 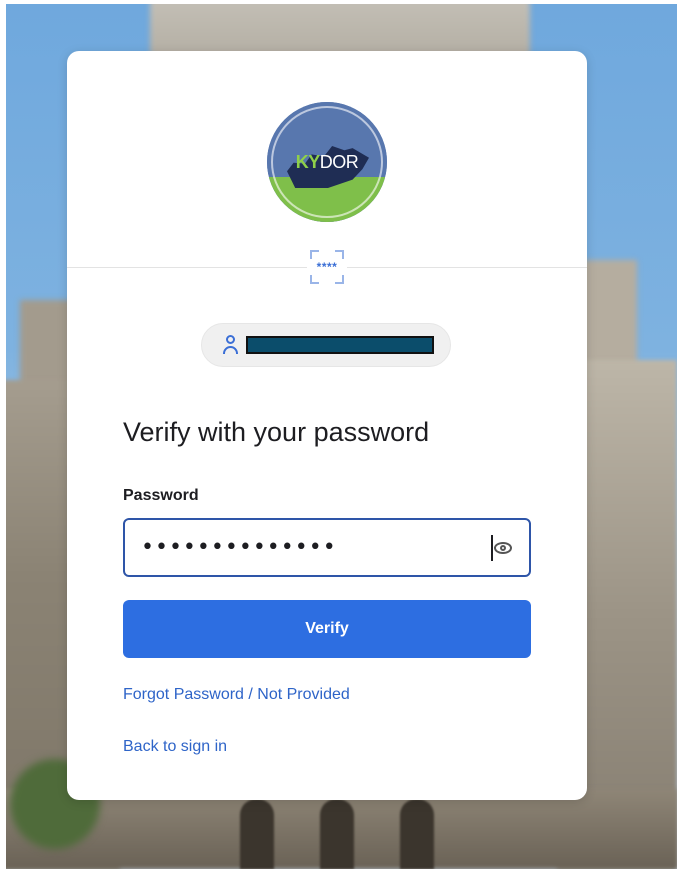 What do you see at coordinates (308, 162) in the screenshot?
I see `logo-ky-text: KY` at bounding box center [308, 162].